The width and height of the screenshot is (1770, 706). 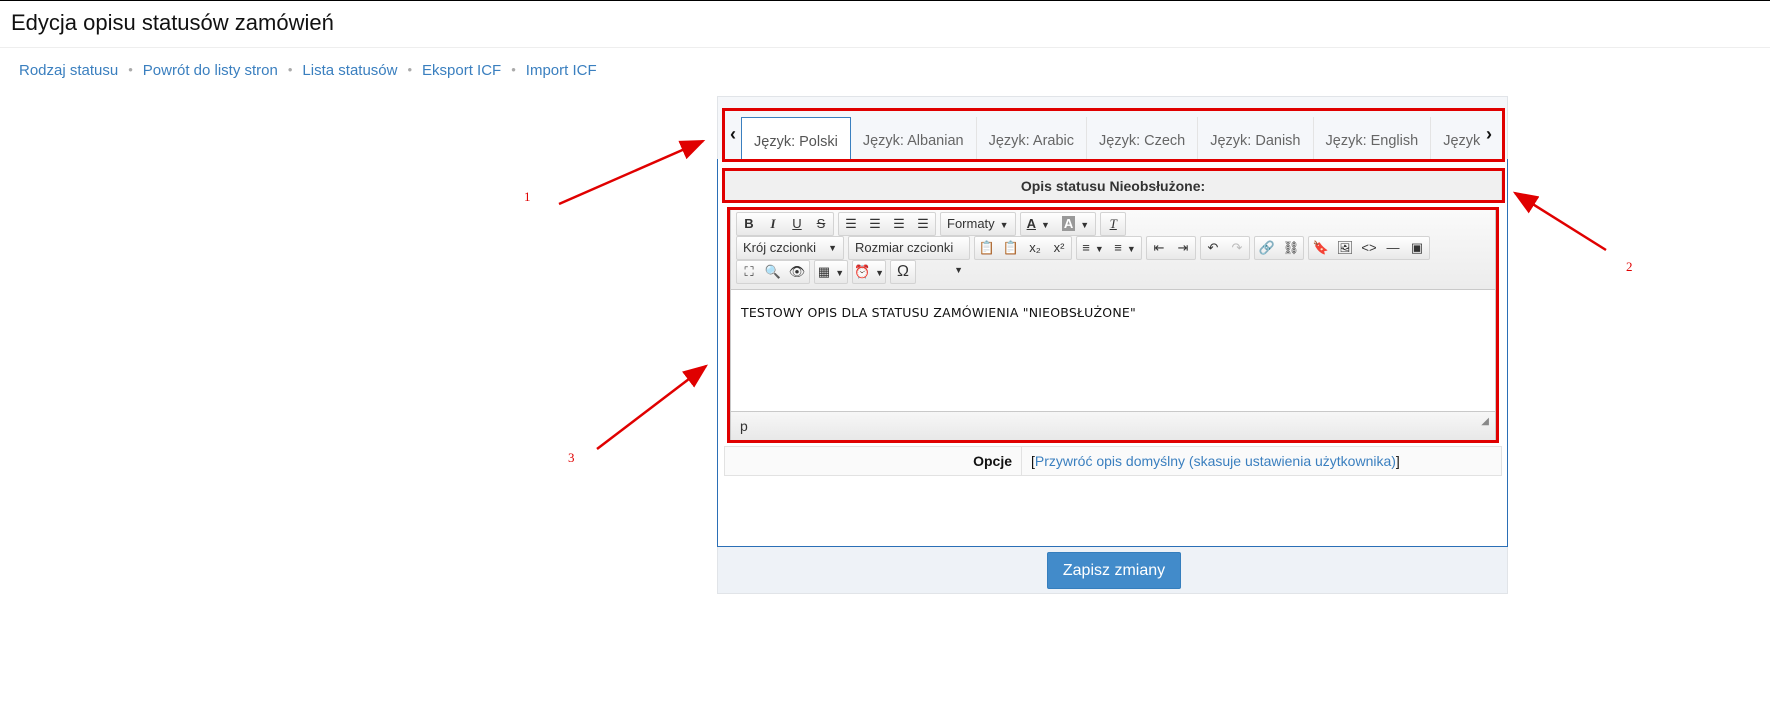 What do you see at coordinates (1125, 248) in the screenshot?
I see `numbered-list-icon: ≡ ▼` at bounding box center [1125, 248].